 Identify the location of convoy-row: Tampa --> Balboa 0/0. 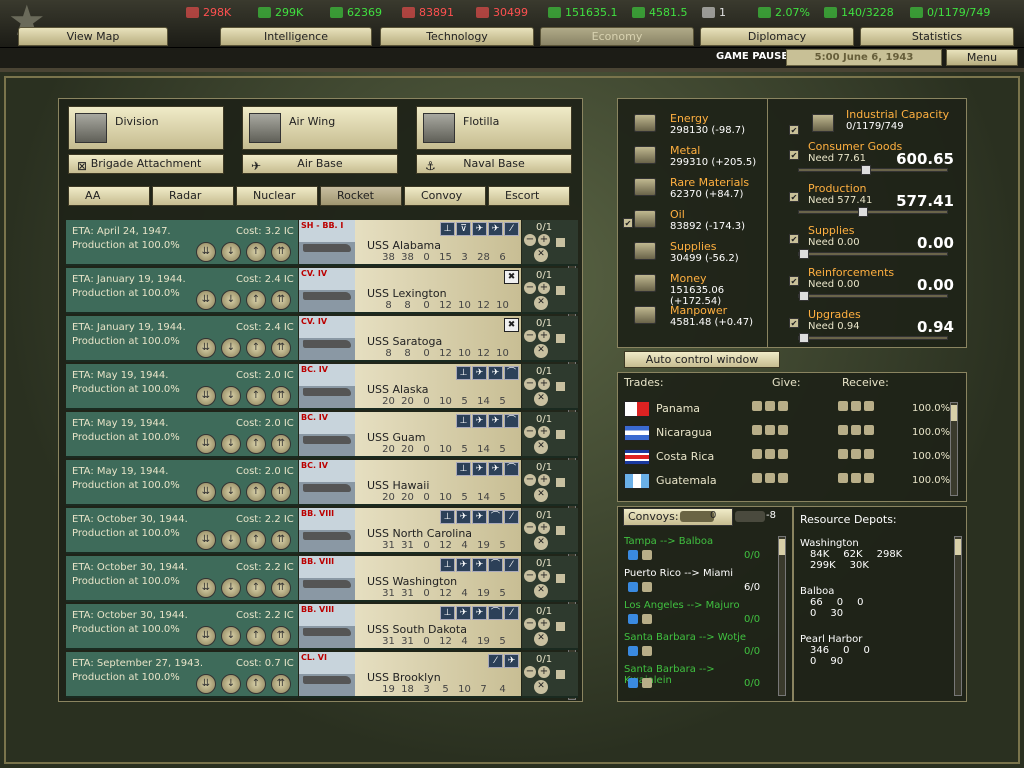
(694, 551).